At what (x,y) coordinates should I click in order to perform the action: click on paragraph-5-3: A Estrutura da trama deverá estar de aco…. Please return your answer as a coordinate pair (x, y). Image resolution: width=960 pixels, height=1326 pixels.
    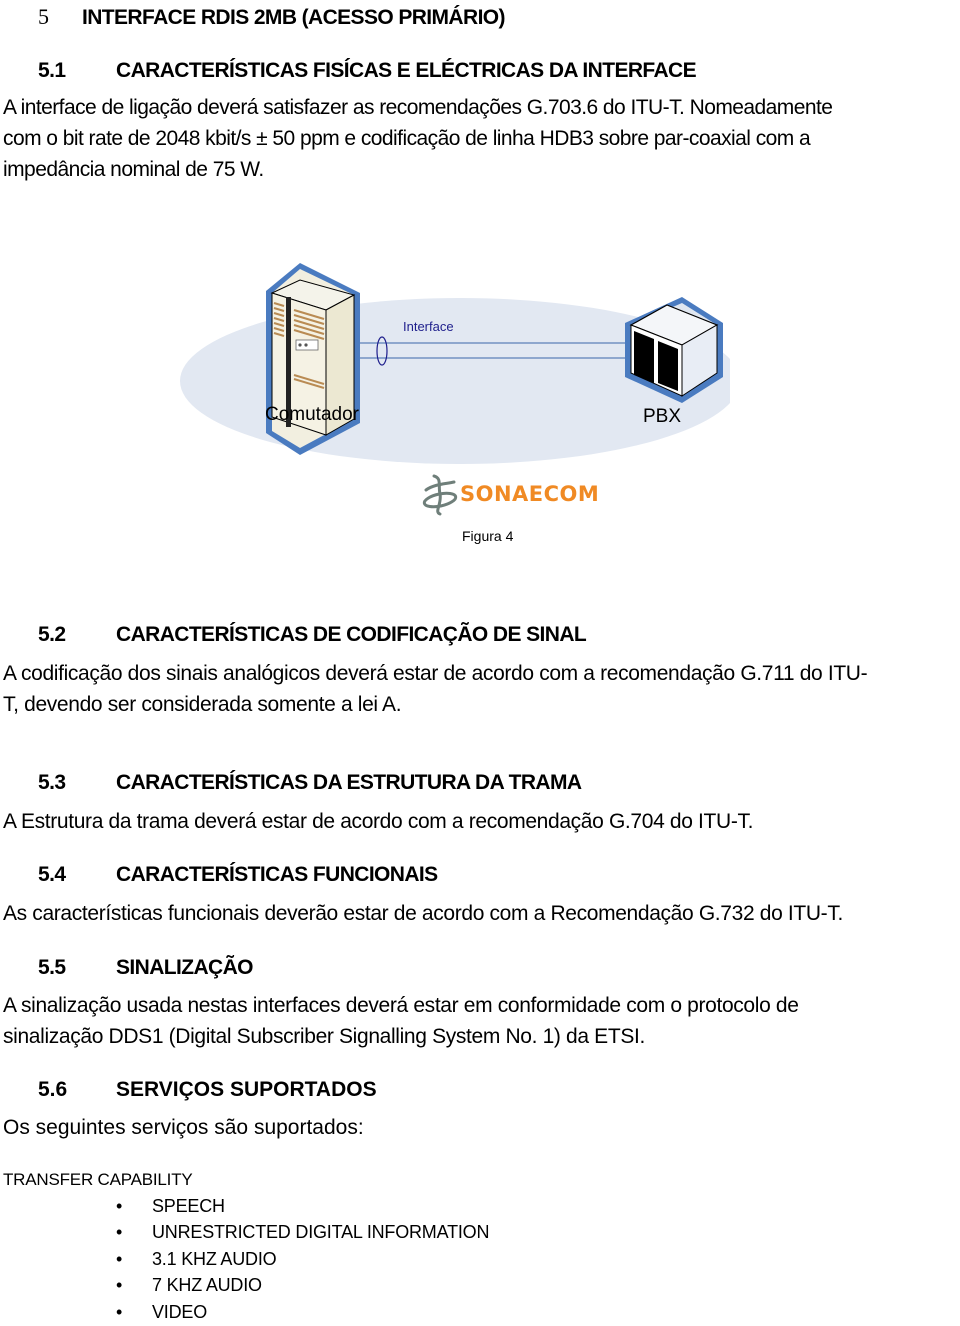
    Looking at the image, I should click on (378, 821).